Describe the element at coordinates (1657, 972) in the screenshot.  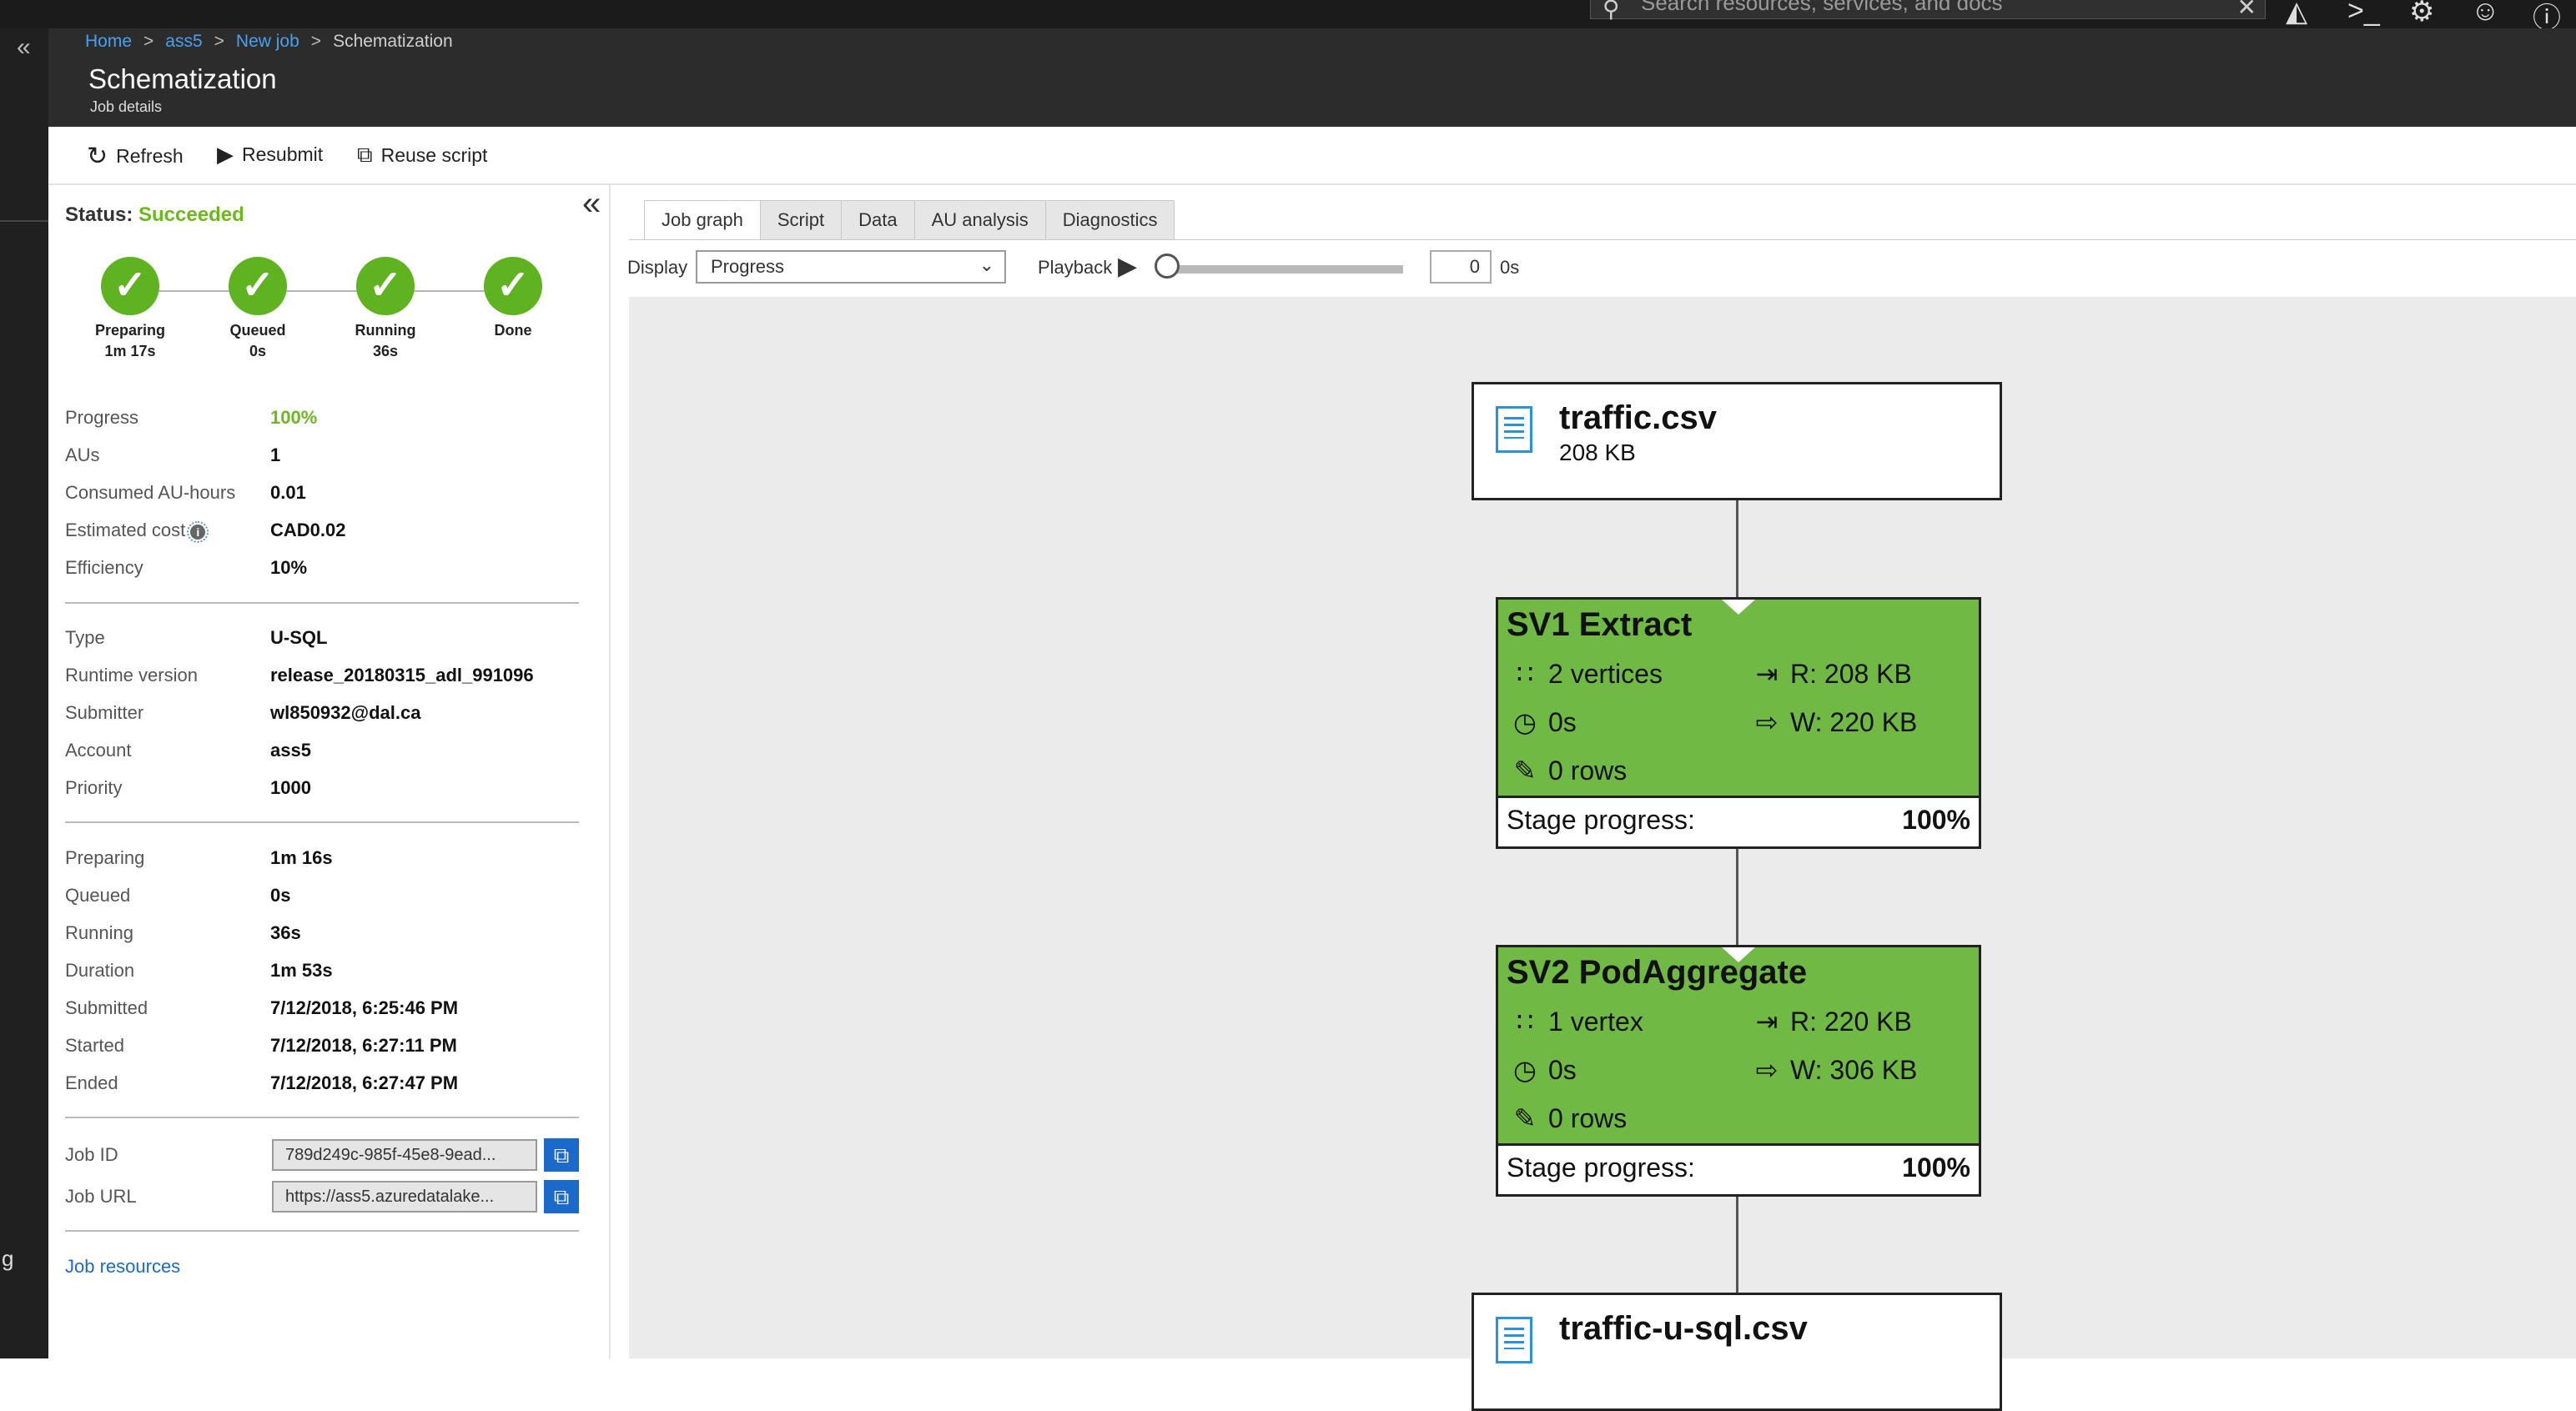
I see `stage-name: SV2 PodAggregate` at that location.